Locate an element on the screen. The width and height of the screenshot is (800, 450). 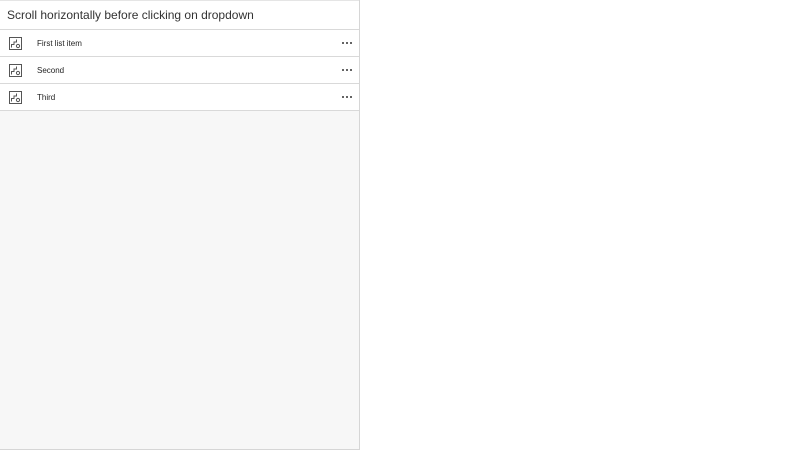
list-item: Third is located at coordinates (179, 97).